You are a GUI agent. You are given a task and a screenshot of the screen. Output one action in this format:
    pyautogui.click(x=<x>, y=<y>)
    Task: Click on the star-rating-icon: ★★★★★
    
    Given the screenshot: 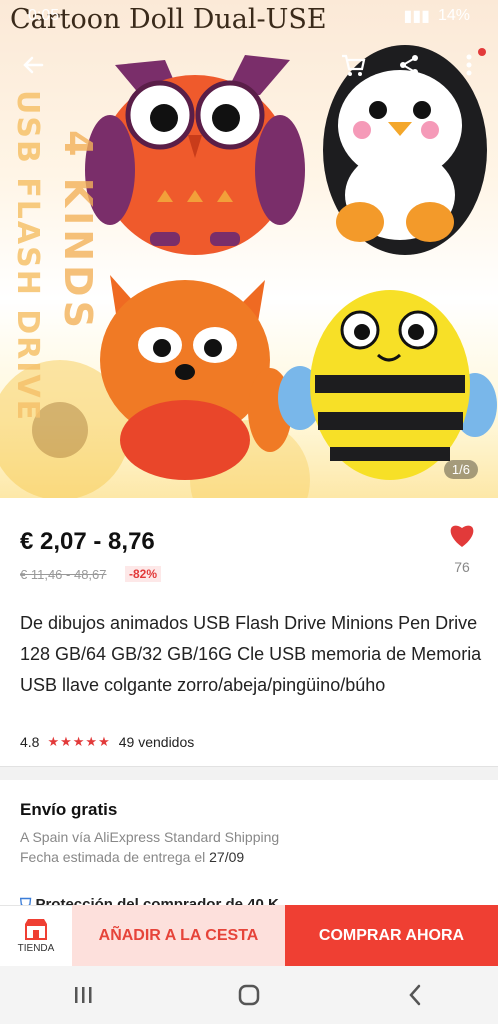 What is the action you would take?
    pyautogui.click(x=79, y=741)
    